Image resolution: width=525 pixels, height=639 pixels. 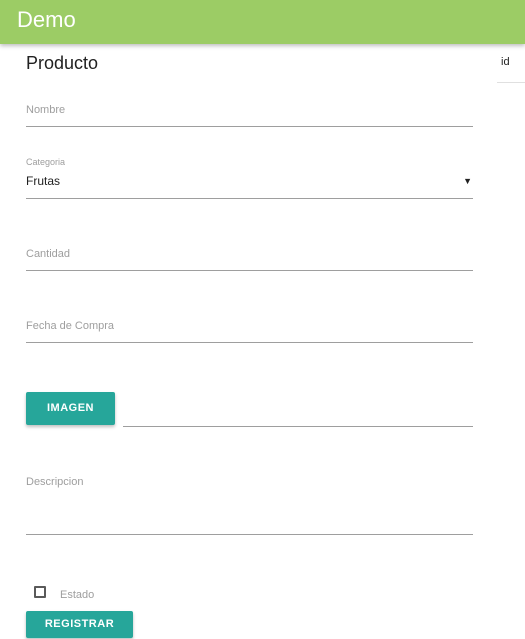 What do you see at coordinates (48, 254) in the screenshot?
I see `cantidad-label: Cantidad` at bounding box center [48, 254].